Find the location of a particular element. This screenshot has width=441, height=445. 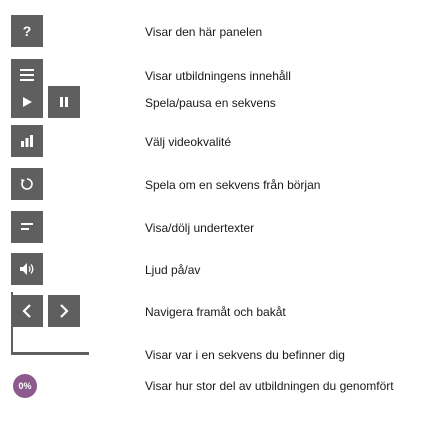

contents-description: Visar utbildningens innehåll is located at coordinates (218, 76).